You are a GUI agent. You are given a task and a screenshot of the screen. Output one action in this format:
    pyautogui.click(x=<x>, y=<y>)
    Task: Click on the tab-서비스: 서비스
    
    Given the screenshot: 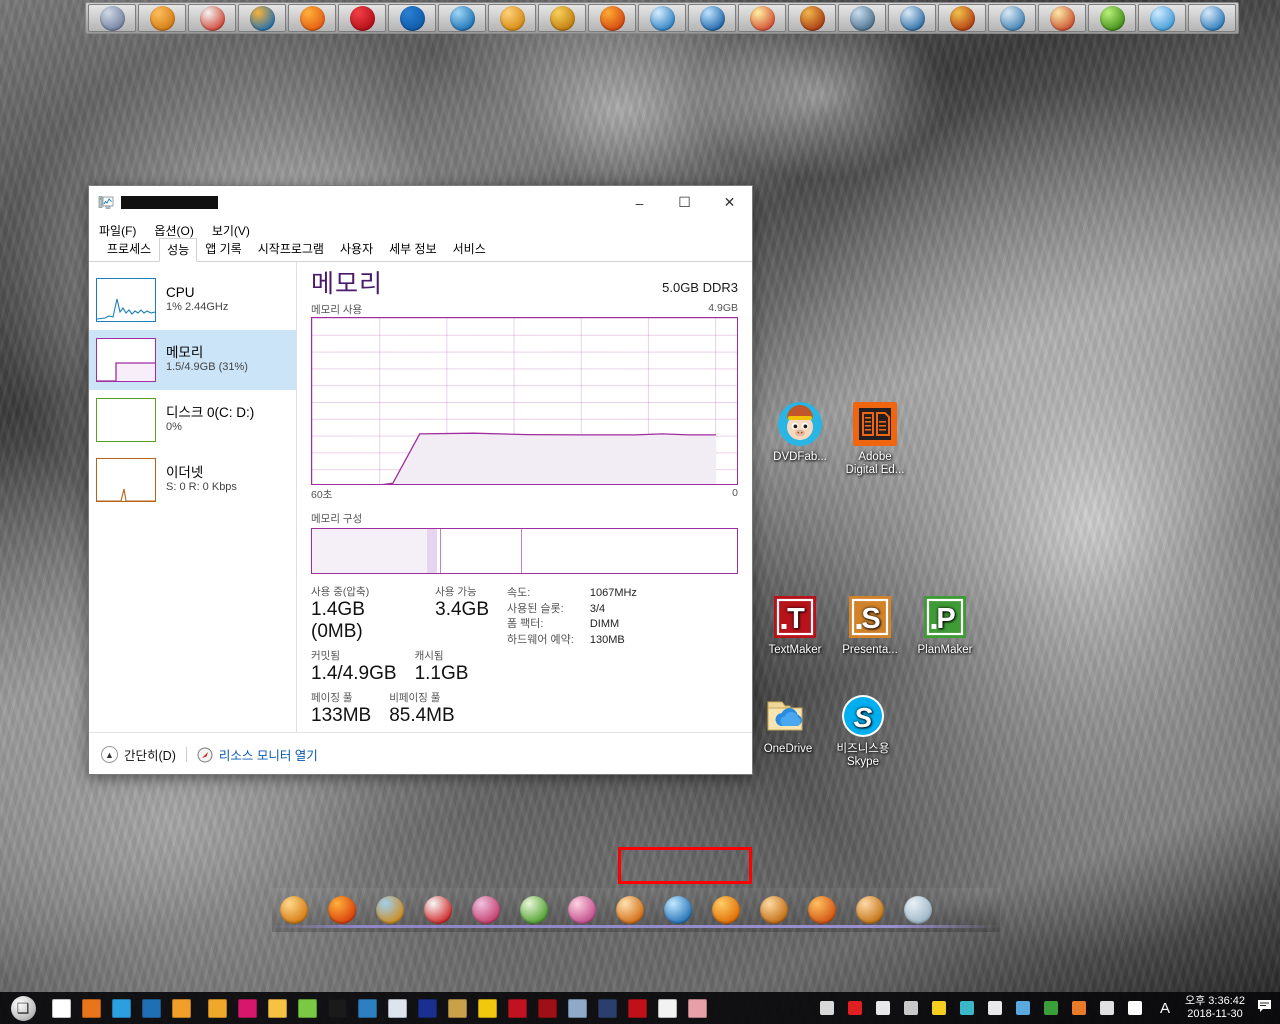 What is the action you would take?
    pyautogui.click(x=469, y=249)
    